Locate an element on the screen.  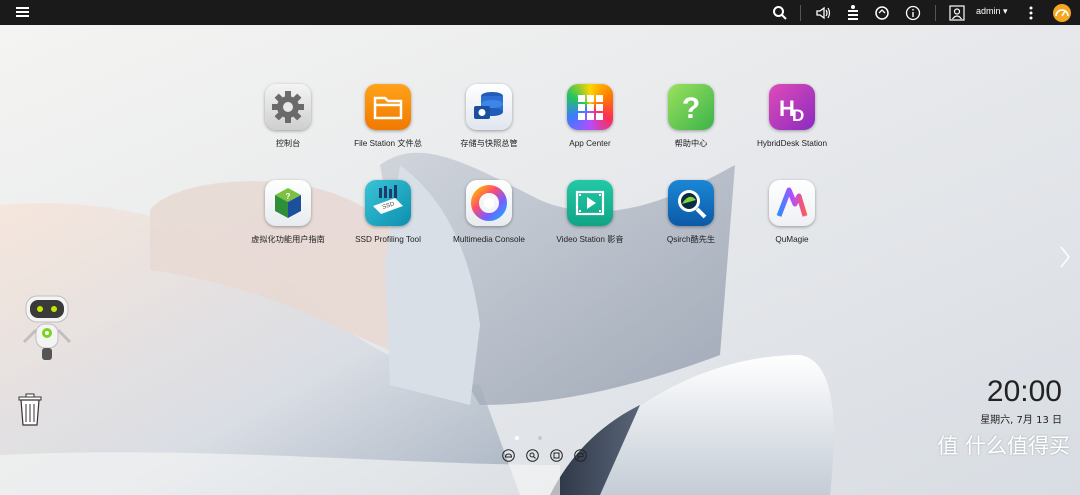
multimedia-icon is located at coordinates (489, 203).